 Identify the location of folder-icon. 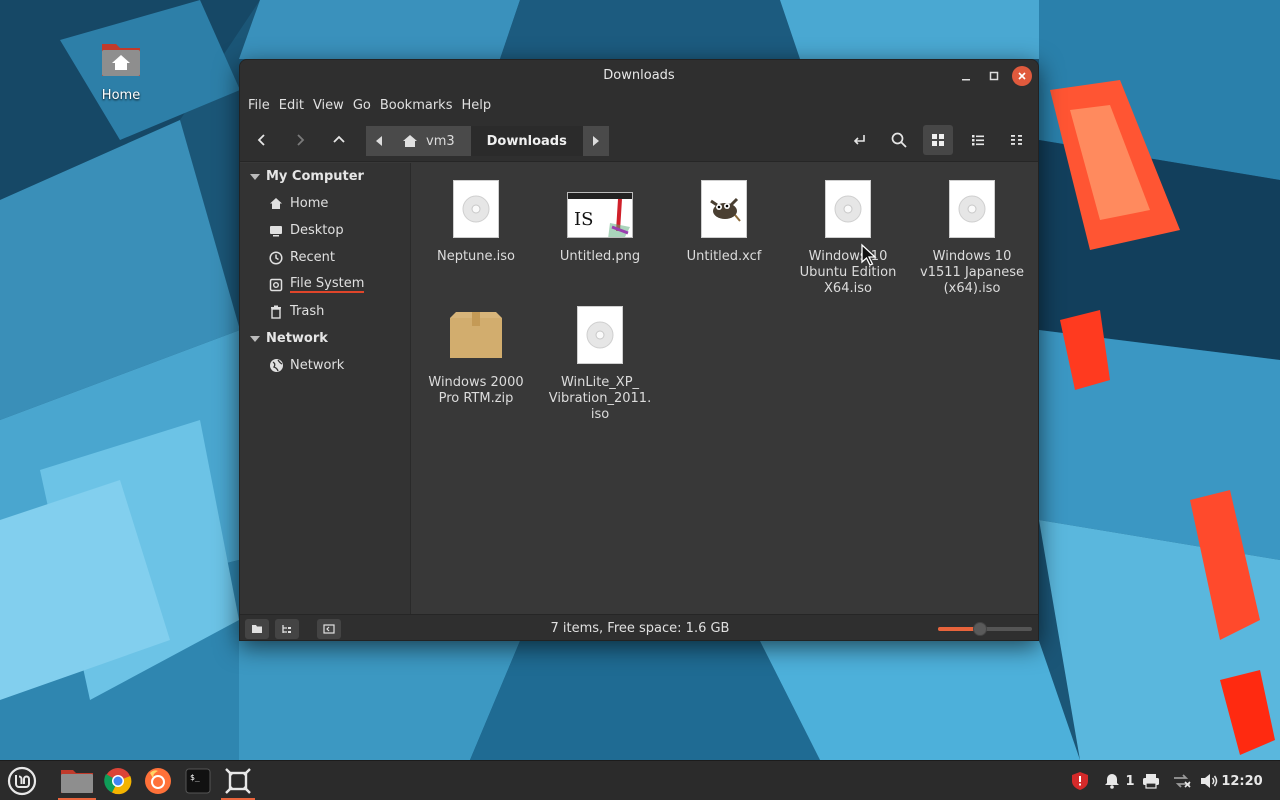
(77, 781).